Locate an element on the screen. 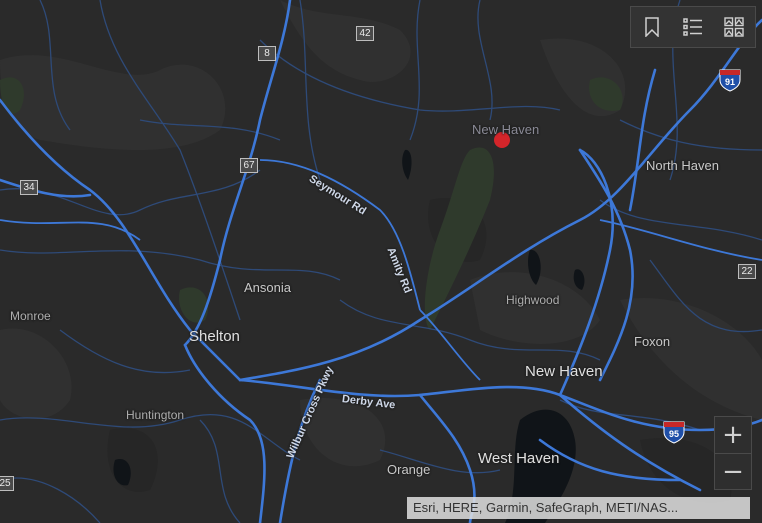  place-label-ansonia: Ansonia is located at coordinates (267, 287).